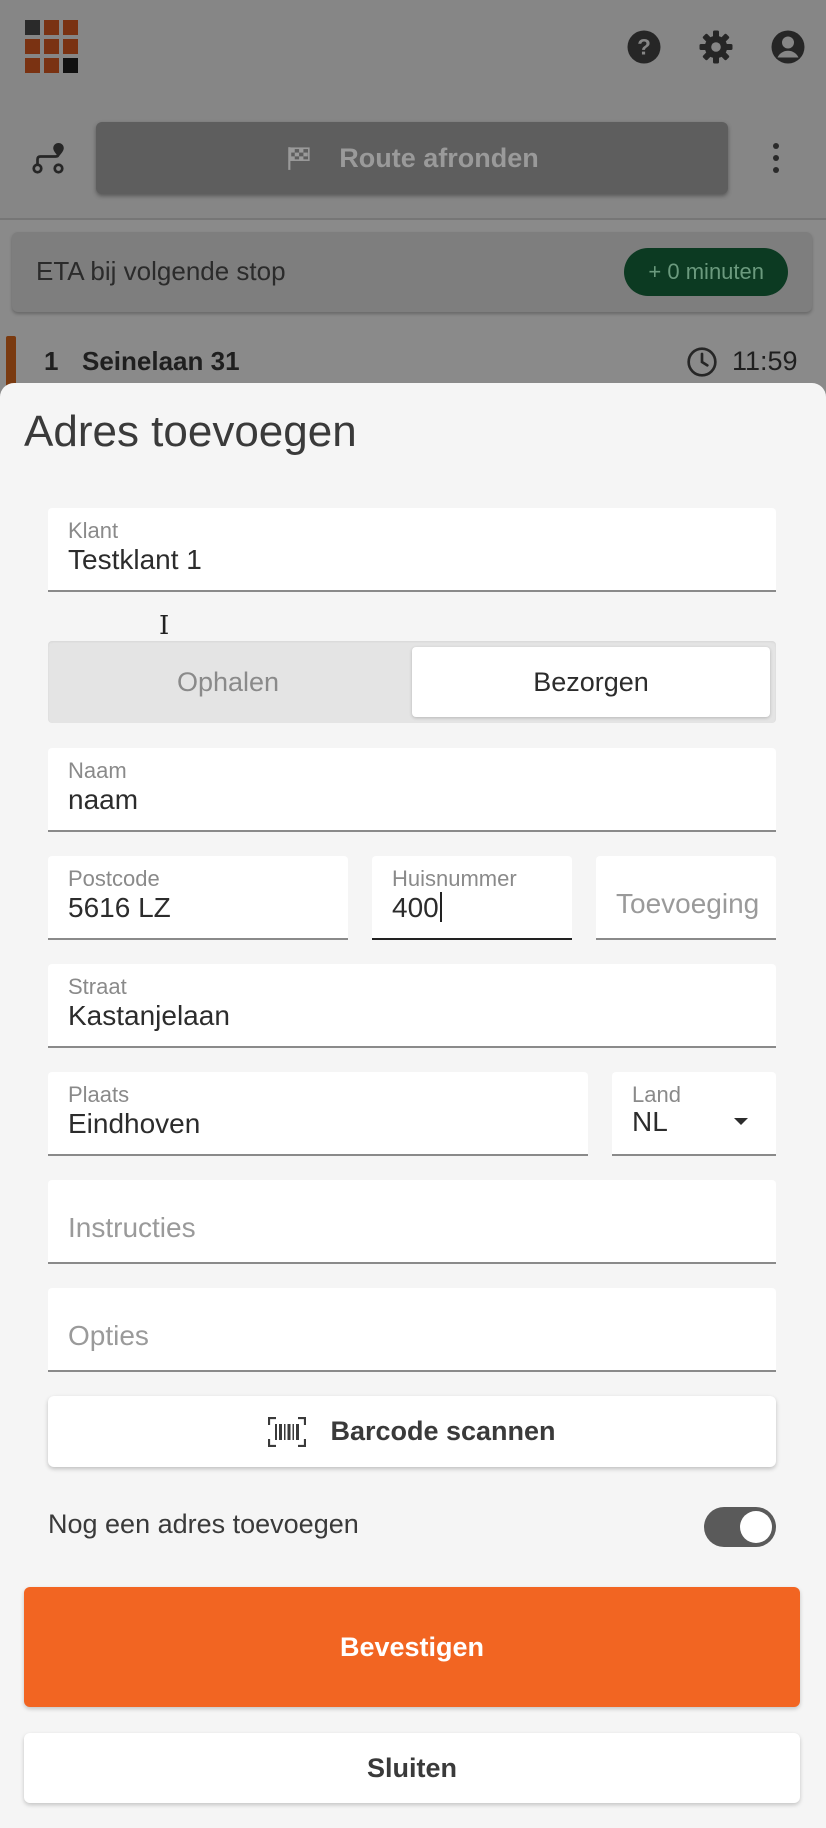 This screenshot has width=826, height=1828. What do you see at coordinates (103, 799) in the screenshot?
I see `name-value: naam` at bounding box center [103, 799].